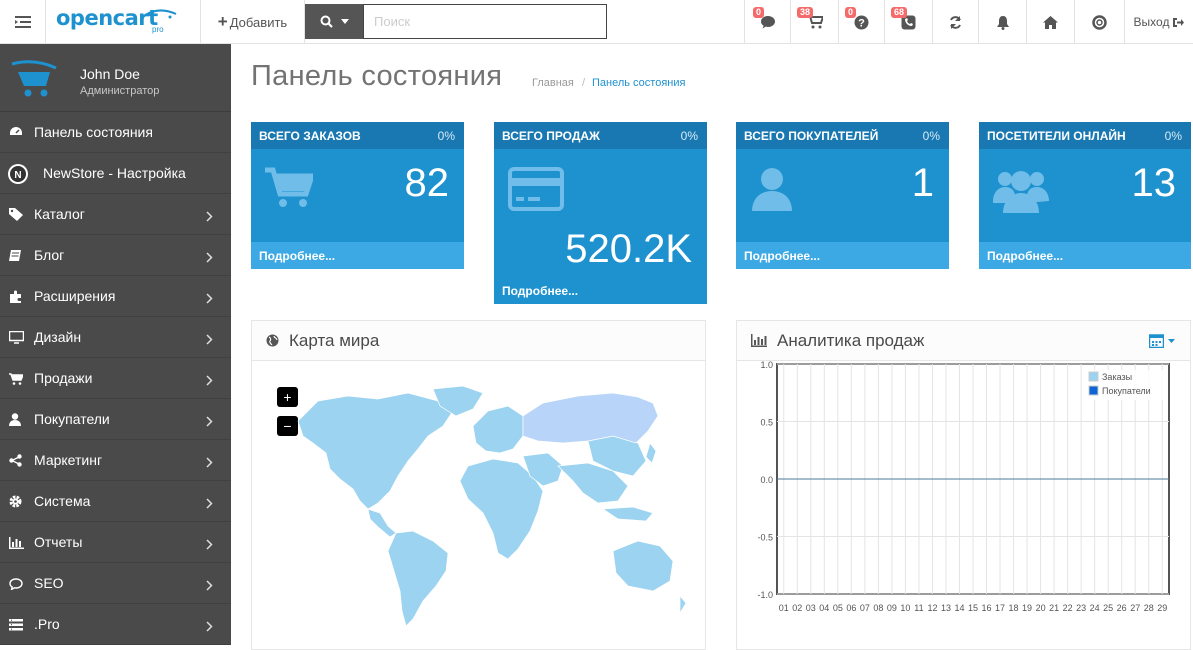 The width and height of the screenshot is (1193, 650). What do you see at coordinates (58, 542) in the screenshot?
I see `sidebar-item-label: Отчеты` at bounding box center [58, 542].